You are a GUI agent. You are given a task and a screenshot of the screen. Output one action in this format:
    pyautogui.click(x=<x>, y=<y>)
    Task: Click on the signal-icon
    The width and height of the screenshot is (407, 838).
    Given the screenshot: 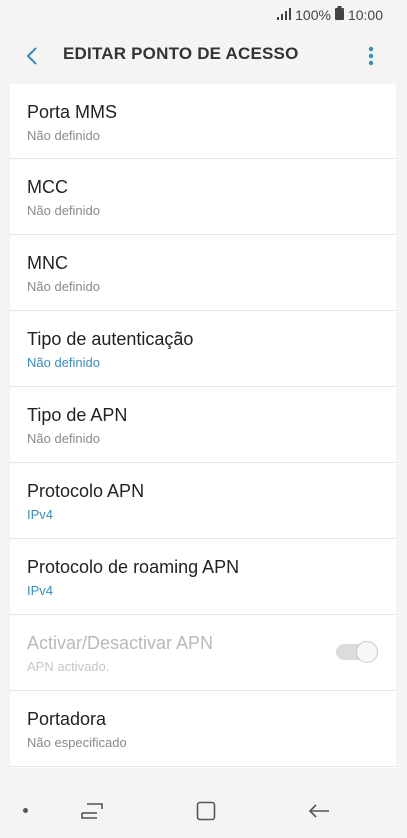 What is the action you would take?
    pyautogui.click(x=284, y=15)
    